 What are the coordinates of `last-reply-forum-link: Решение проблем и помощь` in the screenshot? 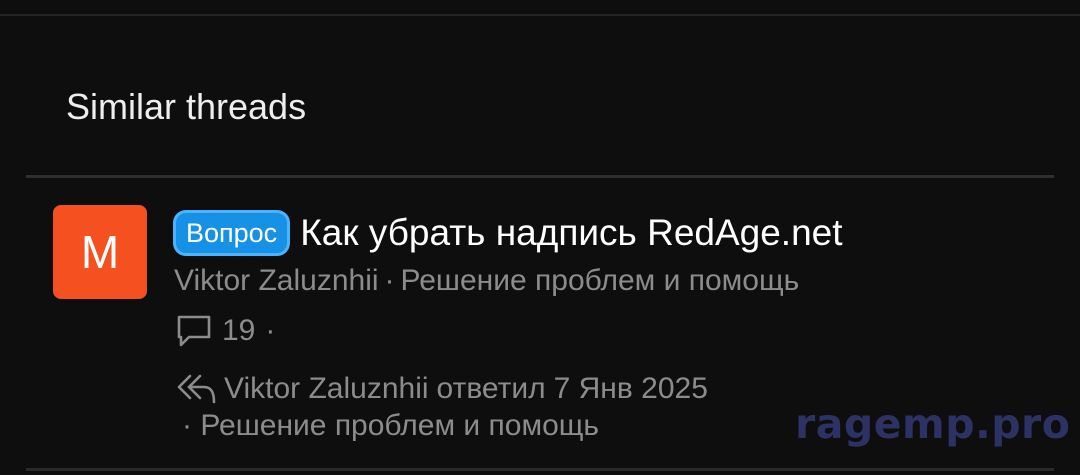 It's located at (399, 425).